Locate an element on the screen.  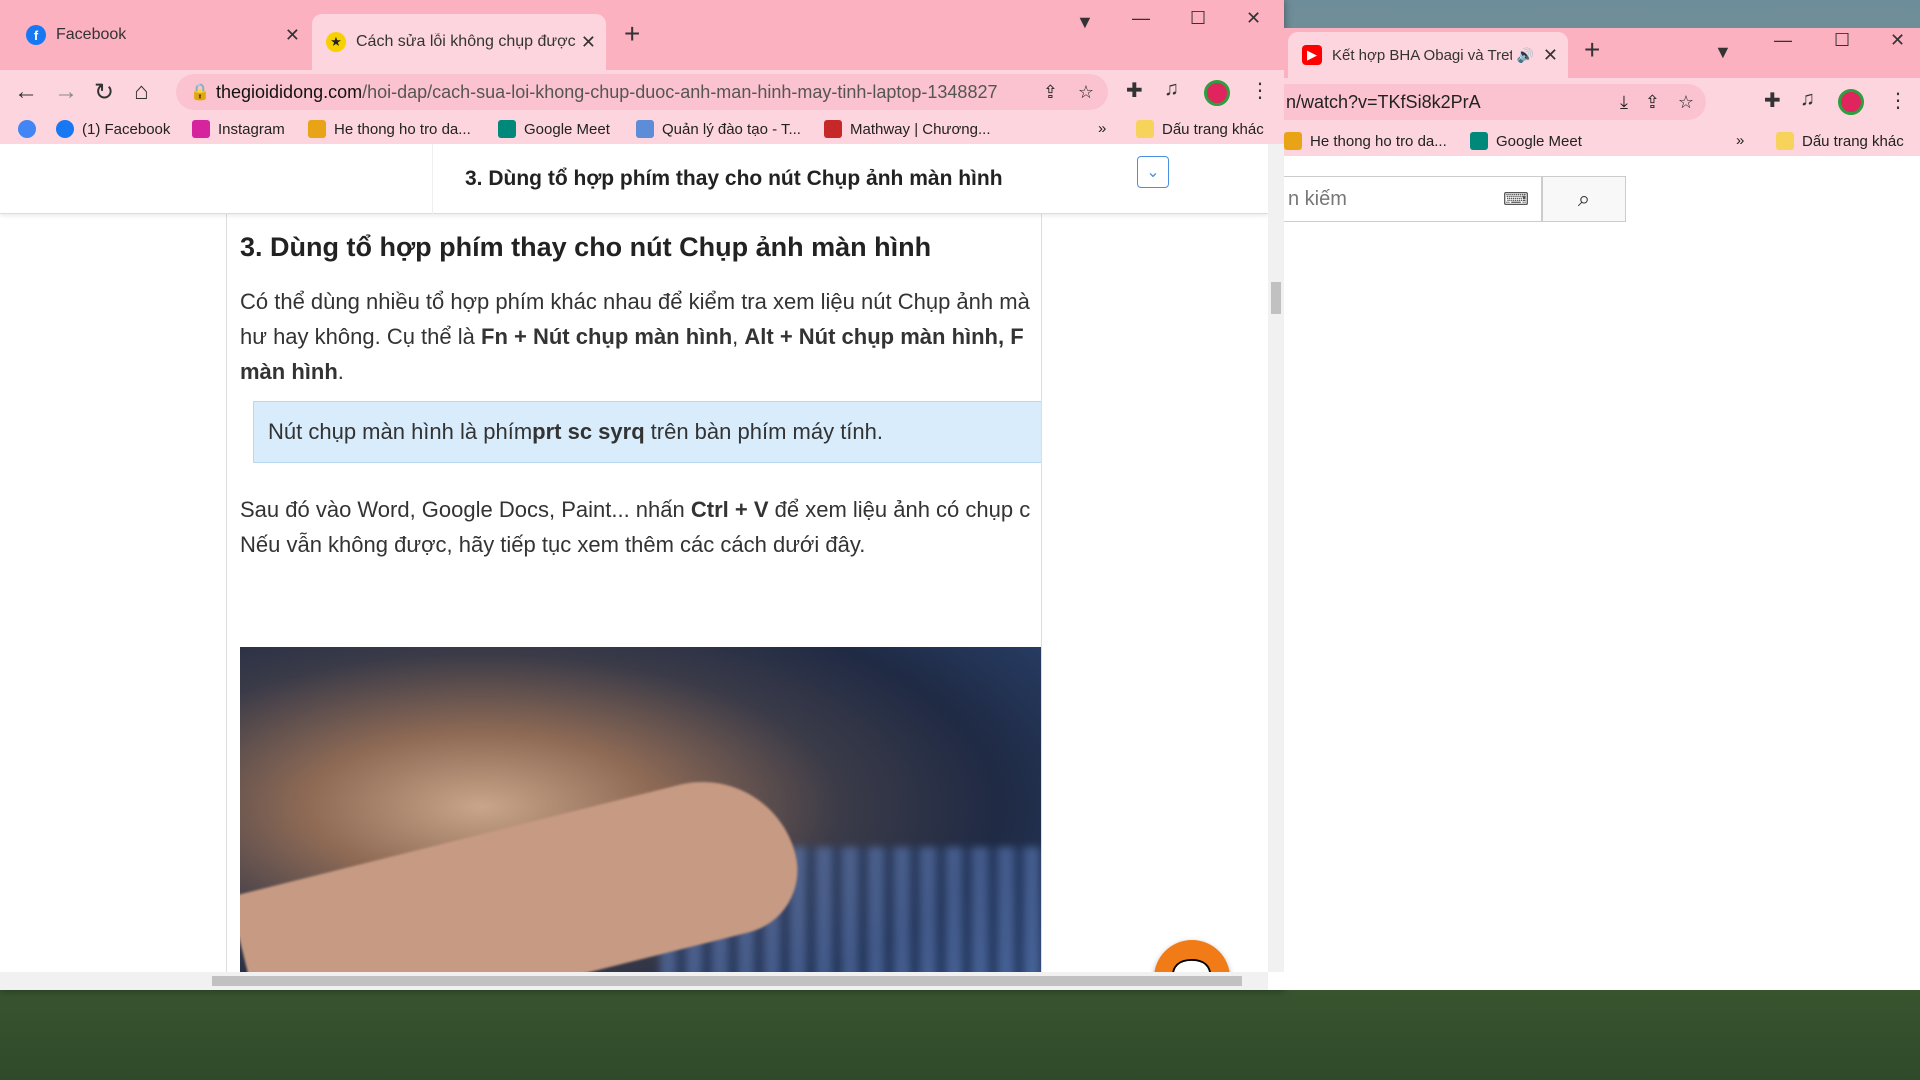
address-bar: n/watch?v=TKfSi8k2PrA ⤓ ⇪ ☆ is located at coordinates (1495, 102).